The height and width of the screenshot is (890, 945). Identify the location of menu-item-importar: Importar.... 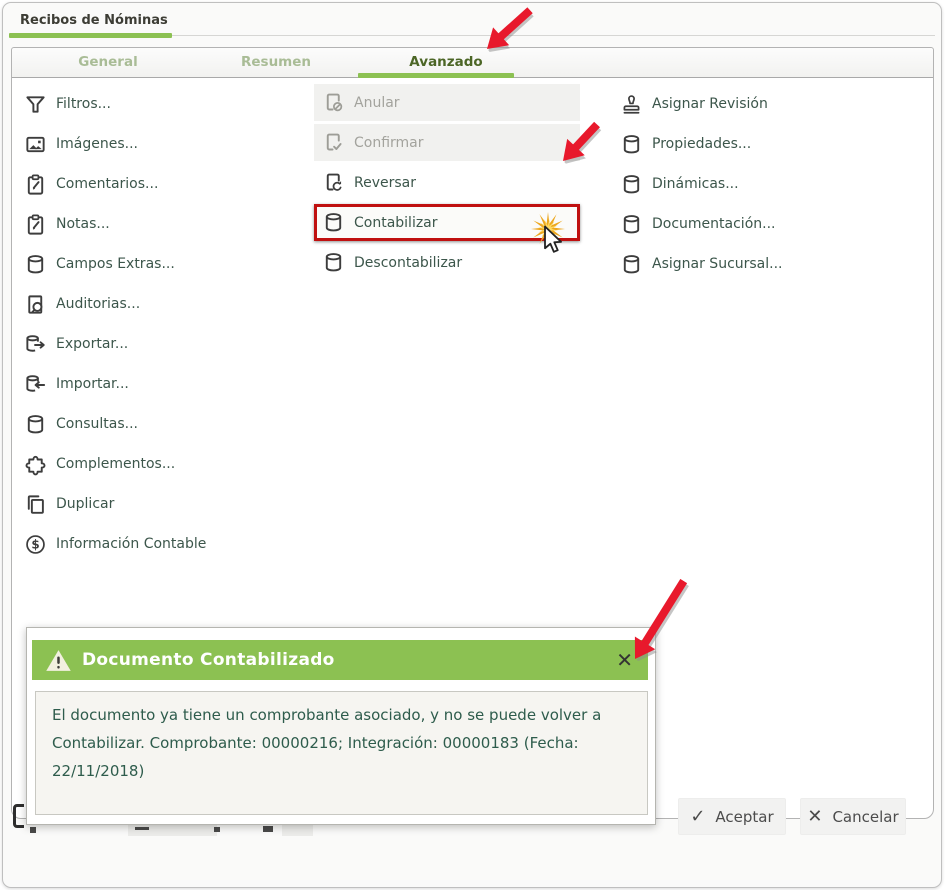
(164, 384).